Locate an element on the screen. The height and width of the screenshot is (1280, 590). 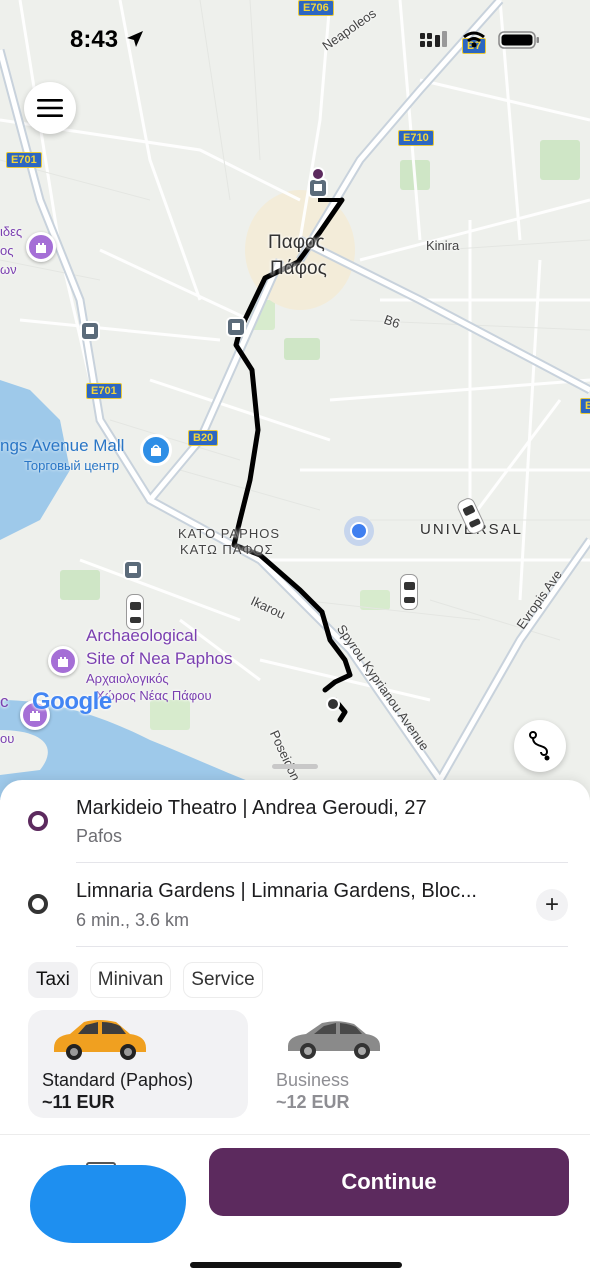
street-label-kinira: Kinira is located at coordinates (443, 245).